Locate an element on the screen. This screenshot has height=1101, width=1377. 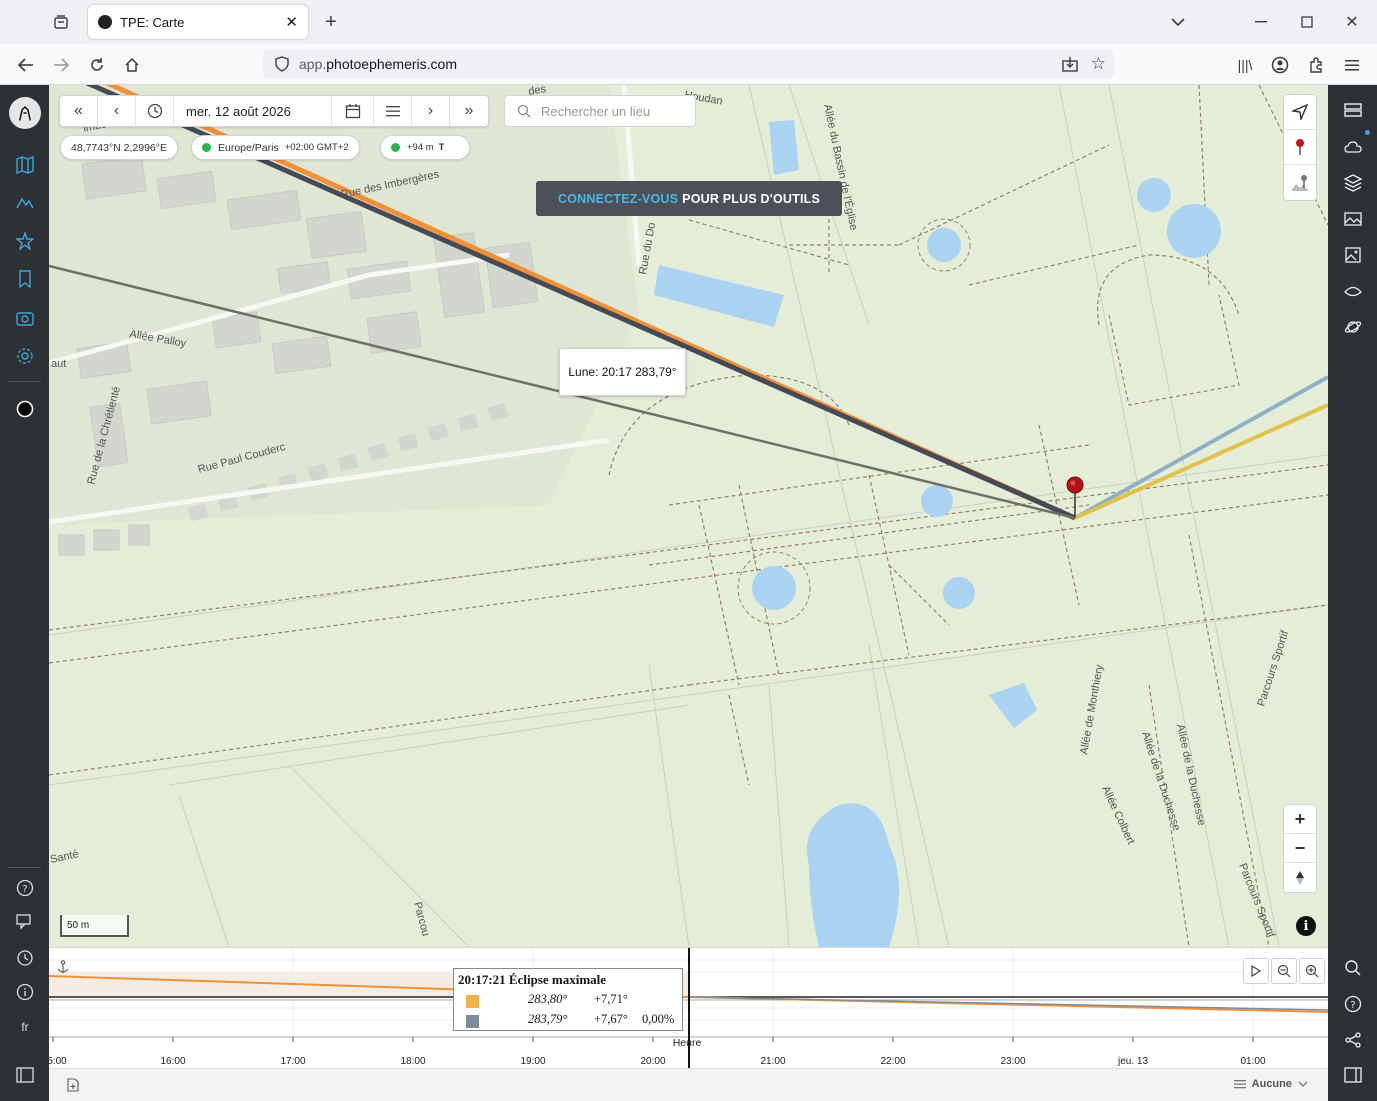
sun-azimuth: 283,80° is located at coordinates (548, 999).